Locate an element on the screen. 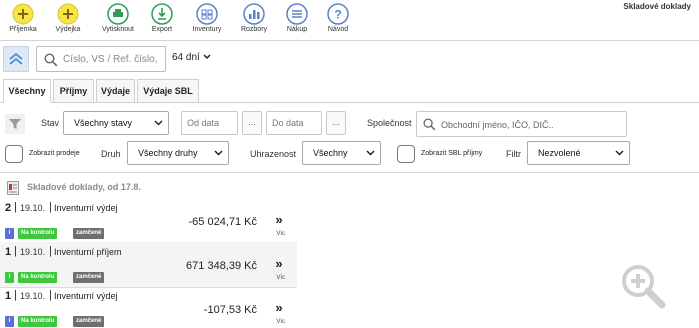 The image size is (699, 328). uhrazenost-select: Všechny is located at coordinates (341, 153).